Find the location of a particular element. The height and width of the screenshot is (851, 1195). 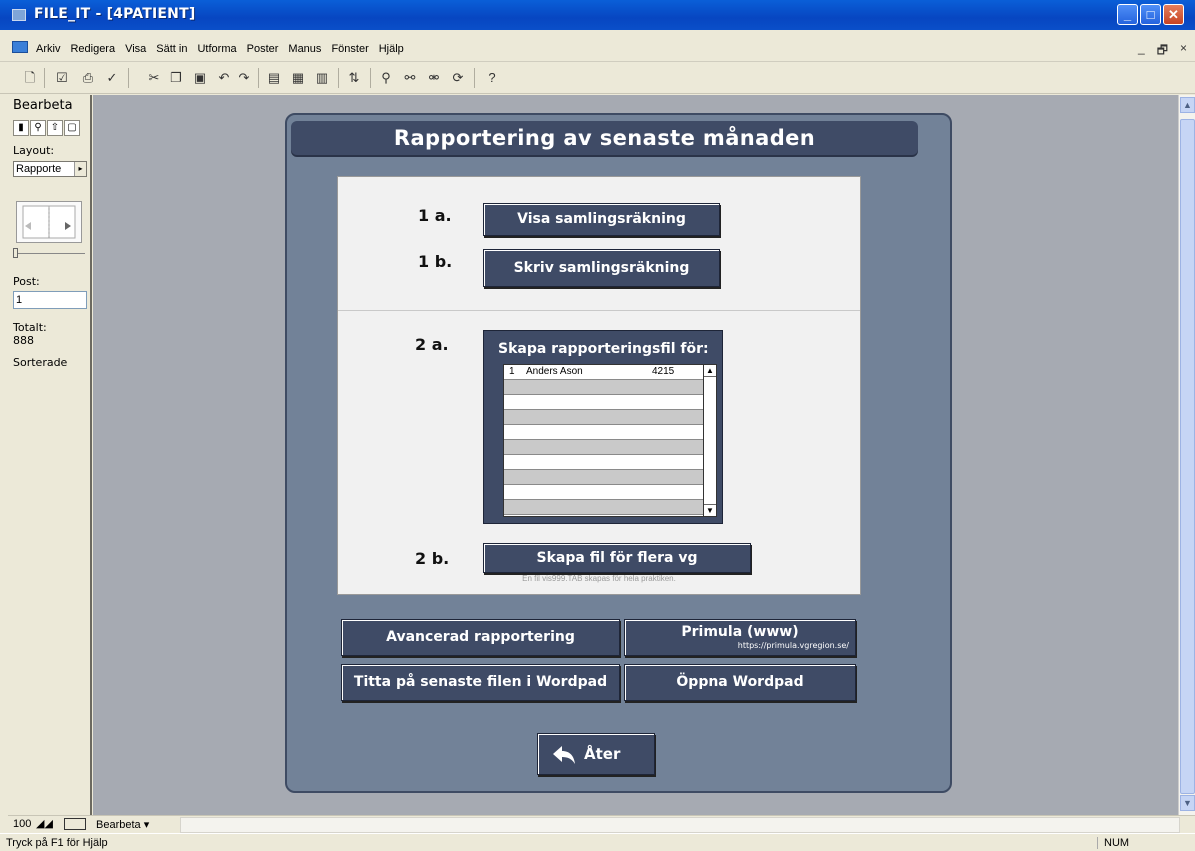

form-title: Rapportering av senaste månaden is located at coordinates (604, 138).